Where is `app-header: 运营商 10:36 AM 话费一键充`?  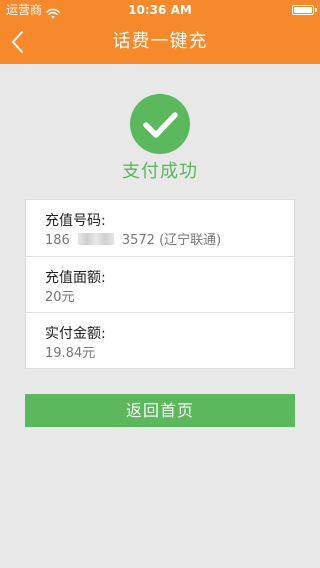 app-header: 运营商 10:36 AM 话费一键充 is located at coordinates (160, 32).